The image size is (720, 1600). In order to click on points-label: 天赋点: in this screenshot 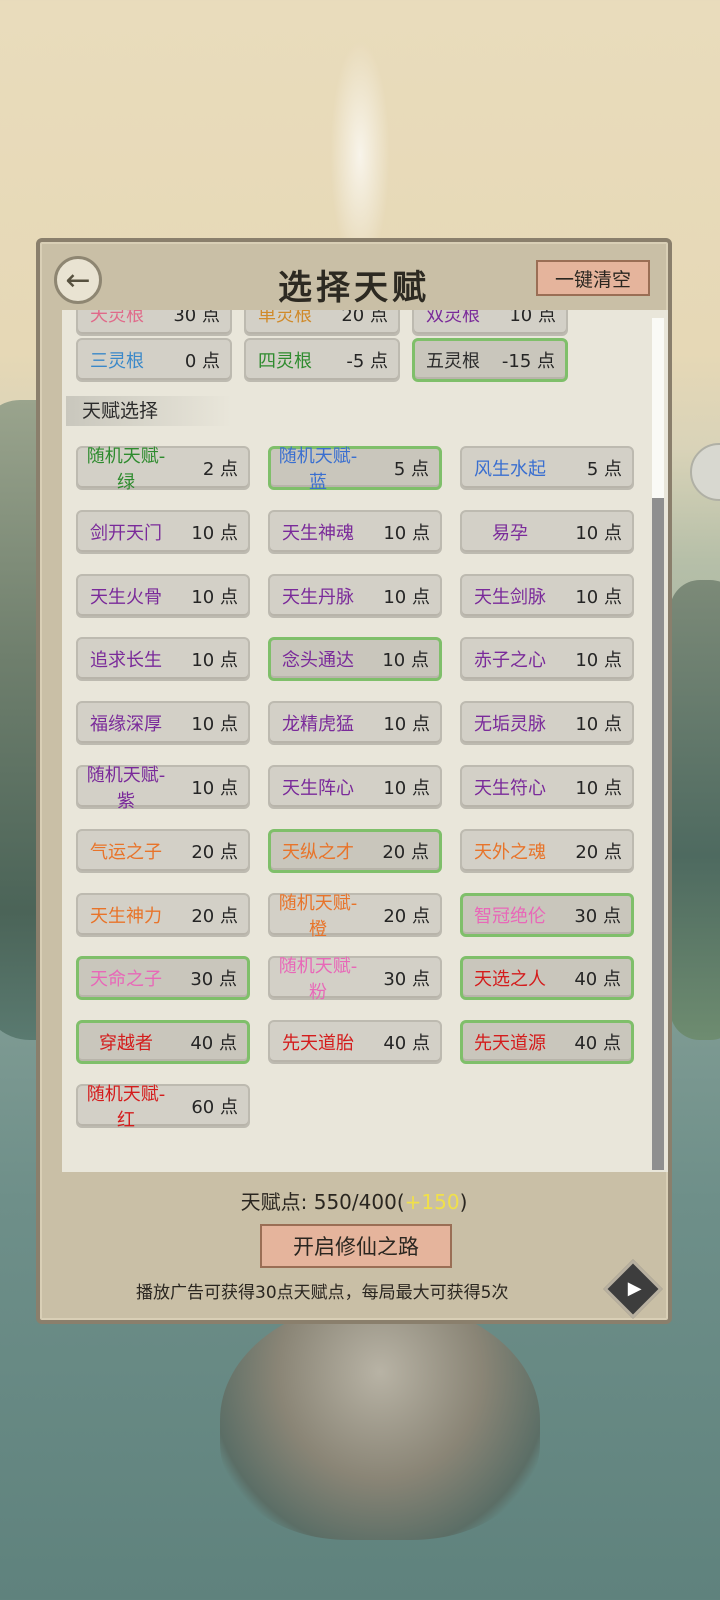, I will do `click(274, 1202)`.